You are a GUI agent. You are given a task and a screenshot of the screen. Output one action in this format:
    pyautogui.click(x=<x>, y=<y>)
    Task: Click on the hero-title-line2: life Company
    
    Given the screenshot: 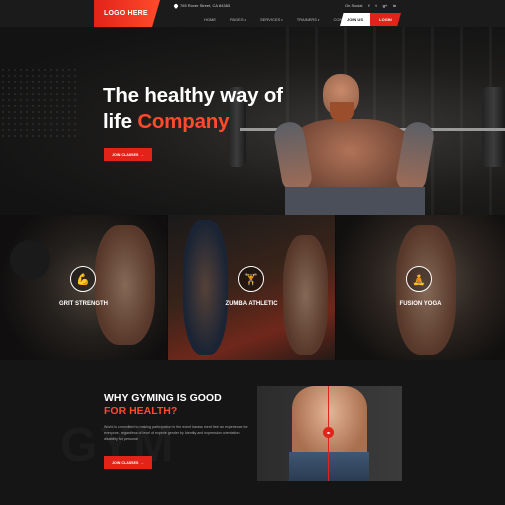 What is the action you would take?
    pyautogui.click(x=193, y=122)
    